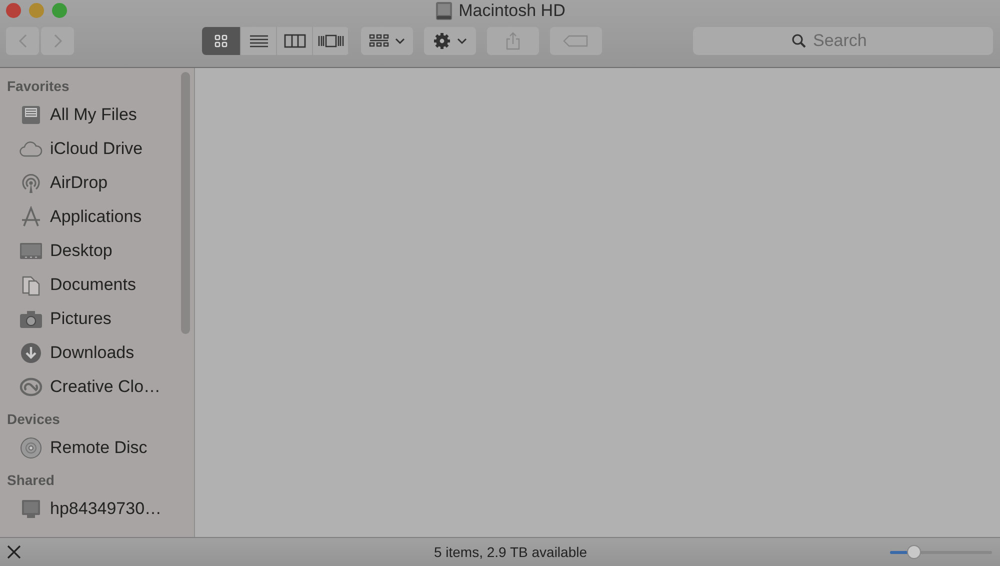 This screenshot has height=566, width=1000. I want to click on arrange-grid-icon, so click(379, 41).